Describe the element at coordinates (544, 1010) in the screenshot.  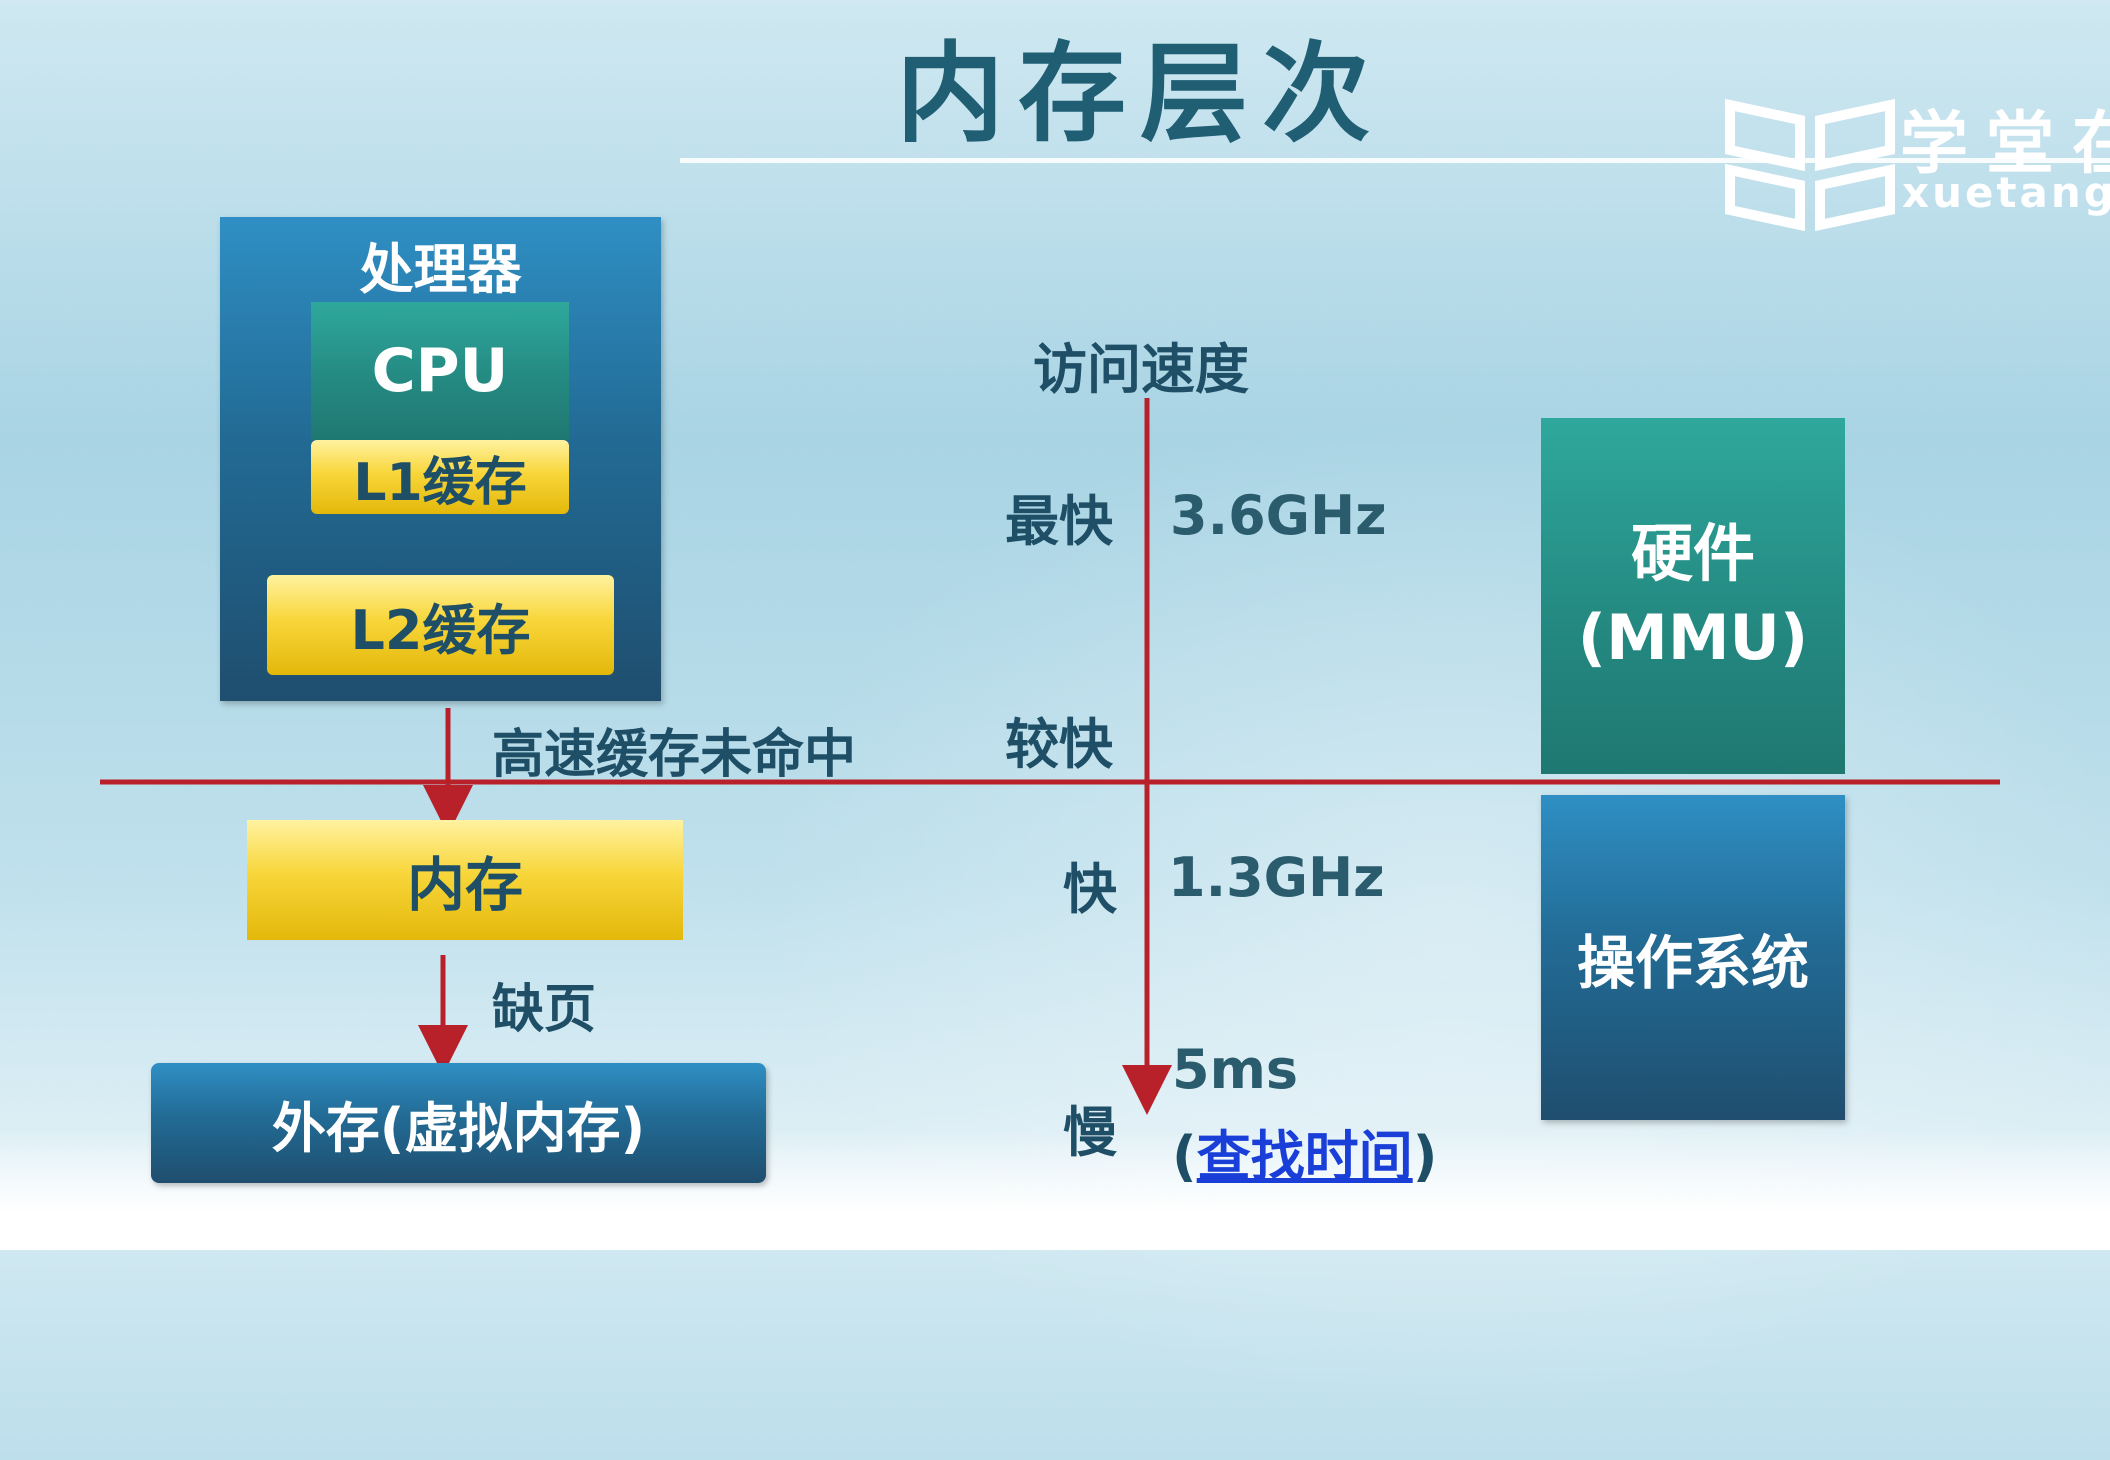
I see `page-fault-label: 缺页` at that location.